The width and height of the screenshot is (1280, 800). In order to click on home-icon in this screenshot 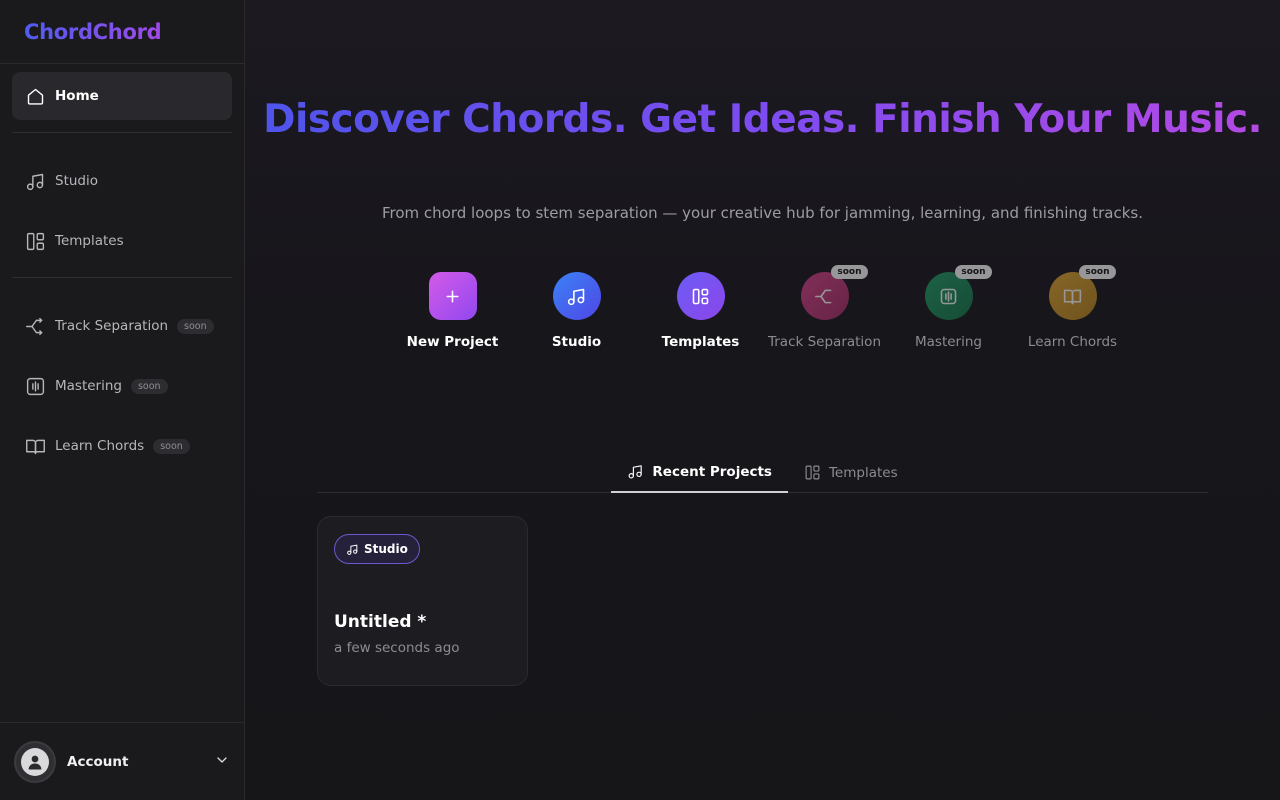, I will do `click(35, 96)`.